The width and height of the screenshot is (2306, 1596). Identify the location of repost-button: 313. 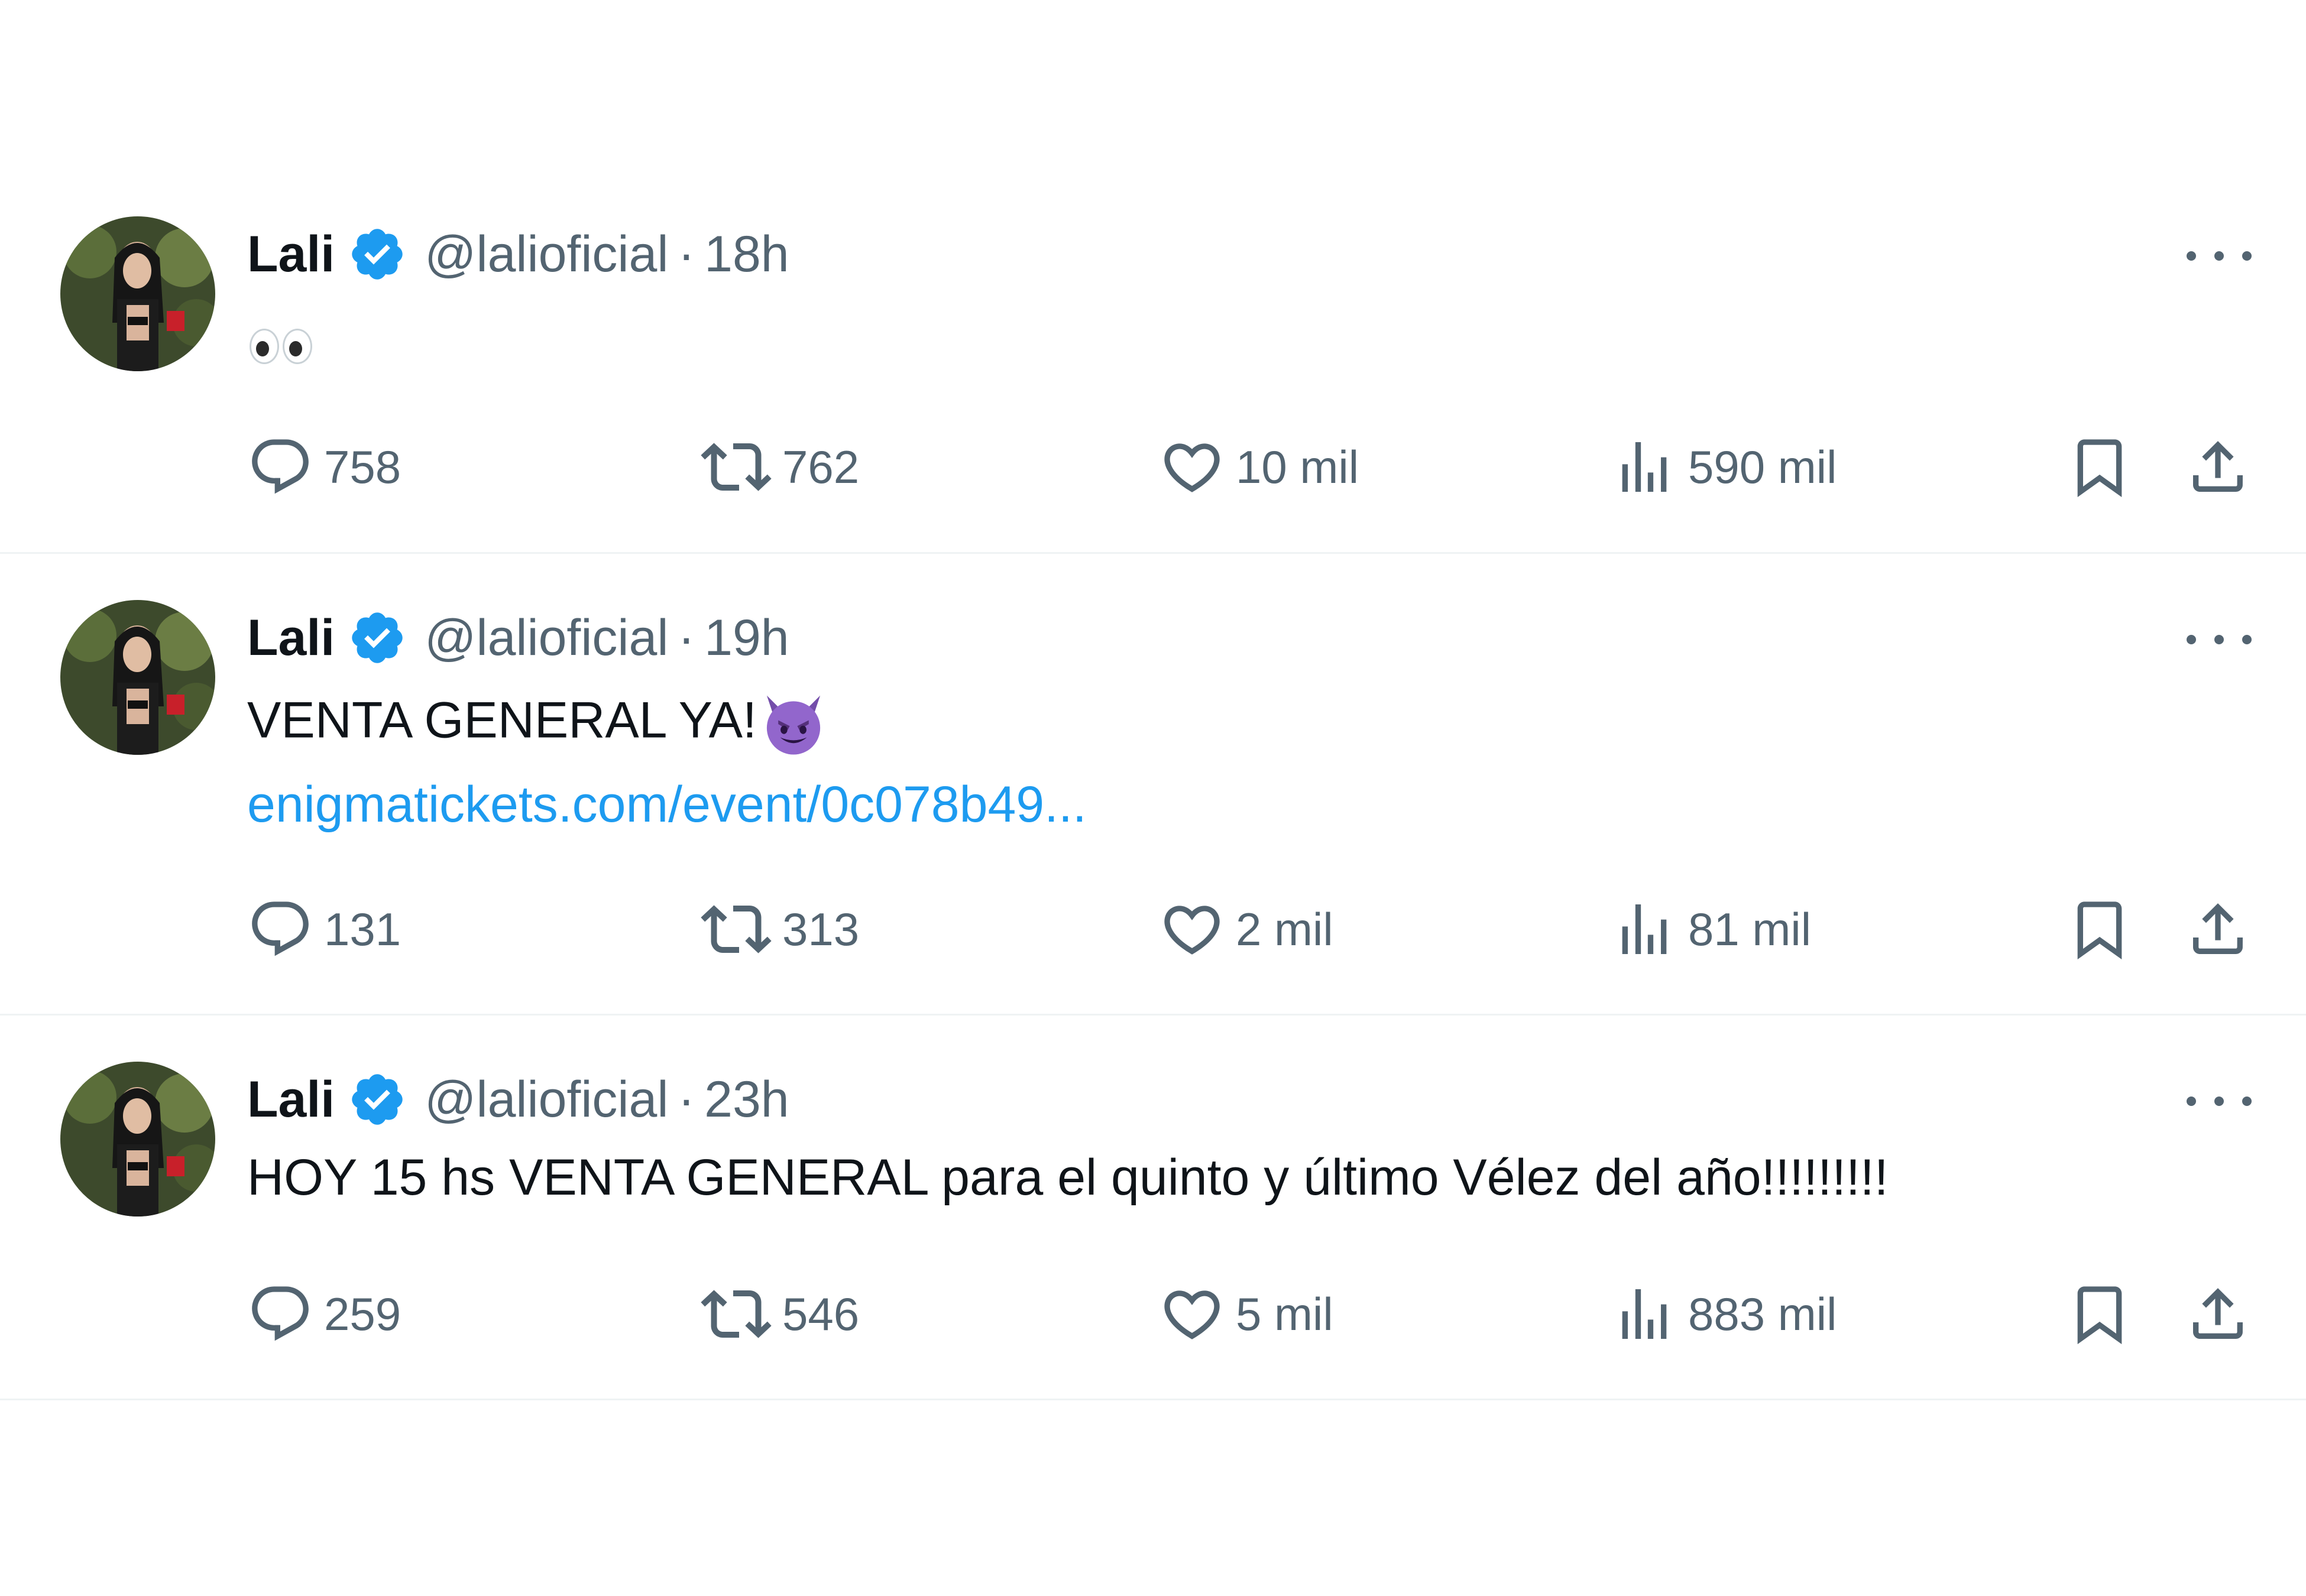
(780, 929).